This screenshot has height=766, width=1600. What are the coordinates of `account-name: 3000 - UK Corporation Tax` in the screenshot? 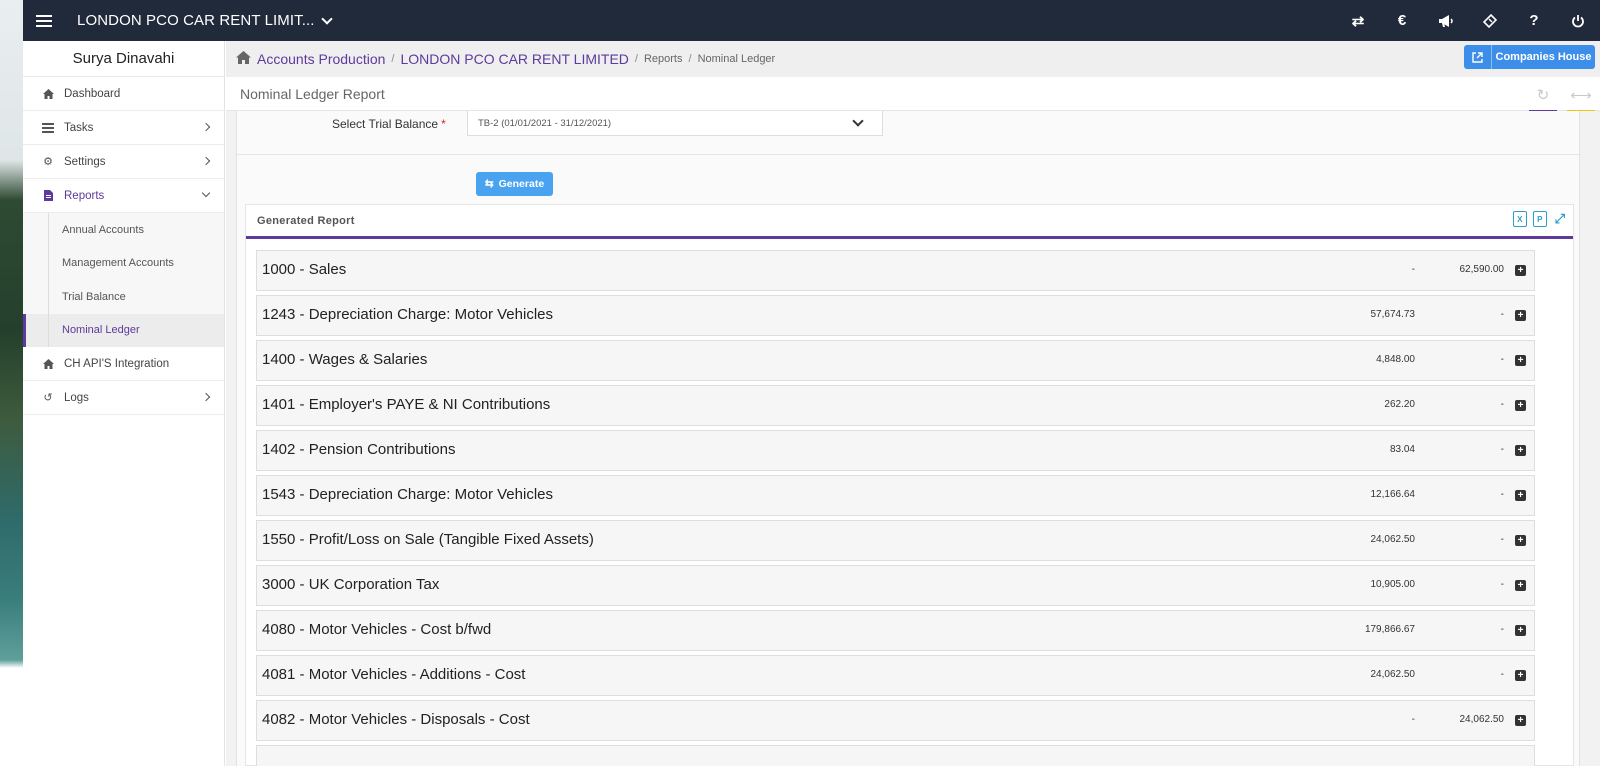 It's located at (351, 584).